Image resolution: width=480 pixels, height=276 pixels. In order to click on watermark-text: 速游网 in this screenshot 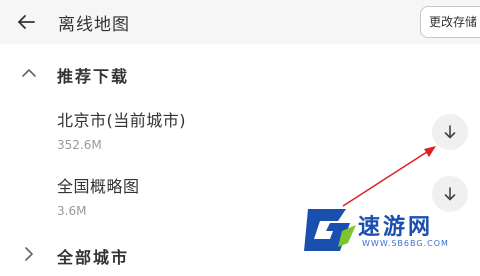, I will do `click(396, 227)`.